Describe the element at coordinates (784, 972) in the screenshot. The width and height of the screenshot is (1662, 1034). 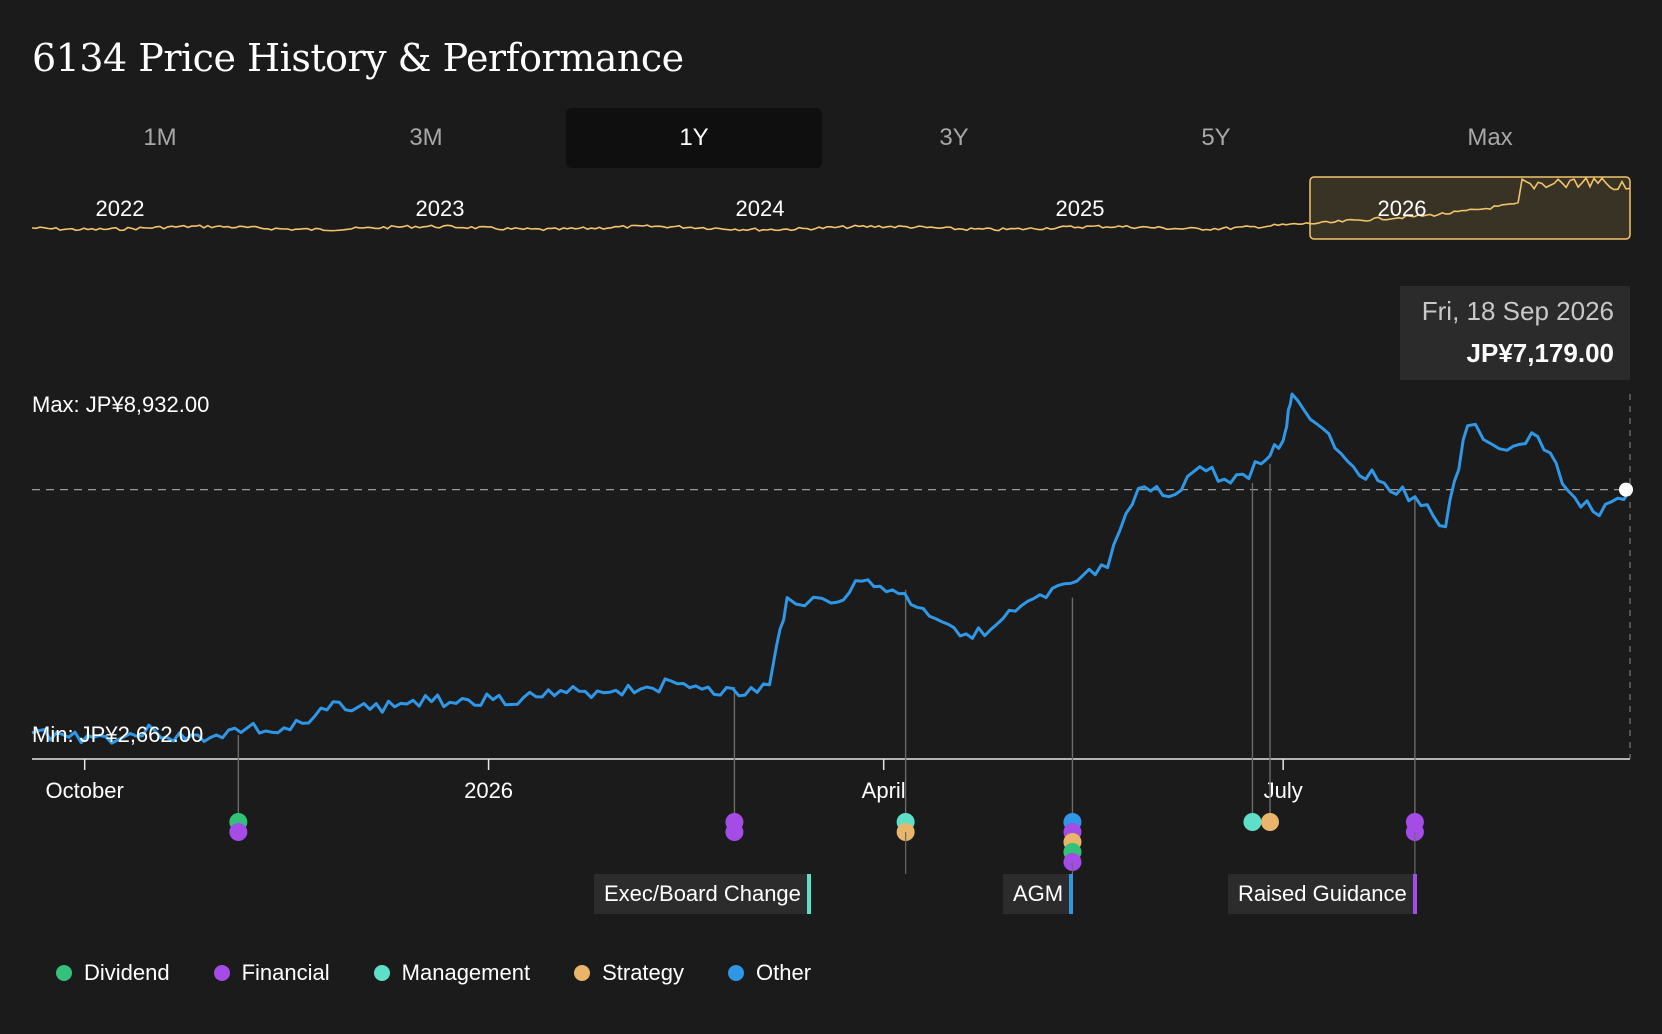
I see `legend-label: Other` at that location.